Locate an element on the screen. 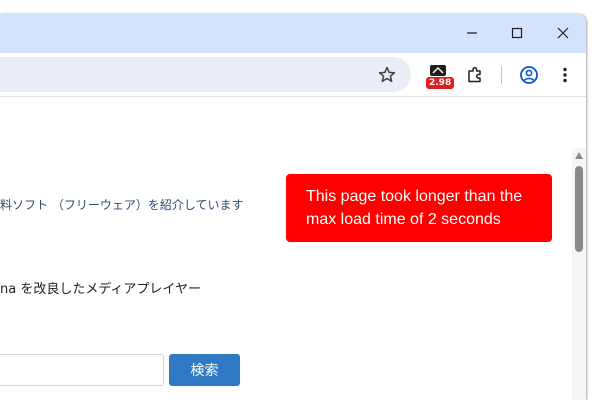  extensions-menu-button is located at coordinates (475, 75).